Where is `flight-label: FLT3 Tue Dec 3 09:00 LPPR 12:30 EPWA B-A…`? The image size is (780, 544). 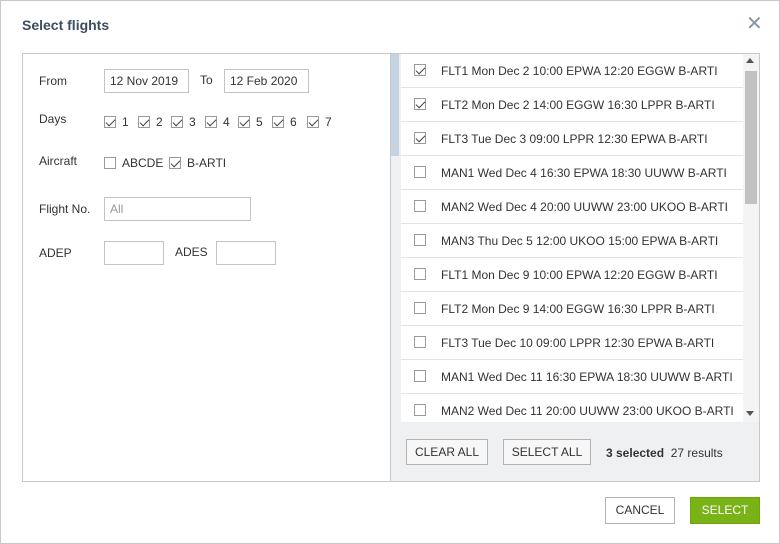
flight-label: FLT3 Tue Dec 3 09:00 LPPR 12:30 EPWA B-A… is located at coordinates (574, 139).